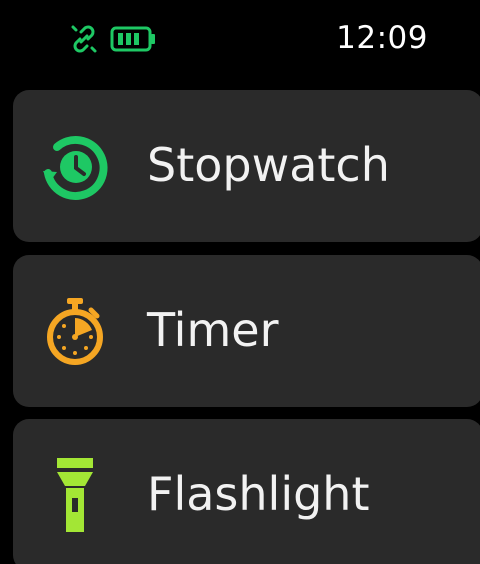  What do you see at coordinates (382, 38) in the screenshot?
I see `clock-time: 12:09` at bounding box center [382, 38].